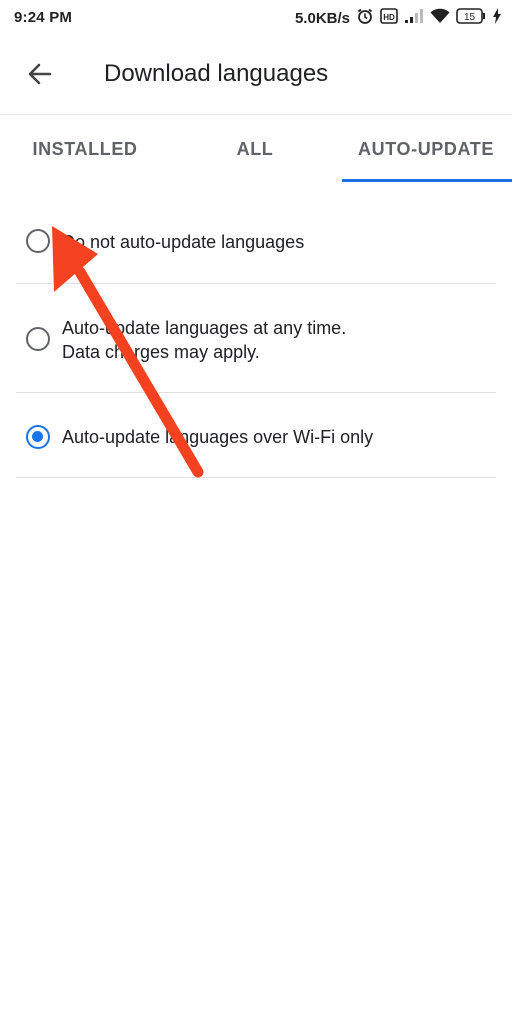  I want to click on app-bar: Download languages, so click(256, 75).